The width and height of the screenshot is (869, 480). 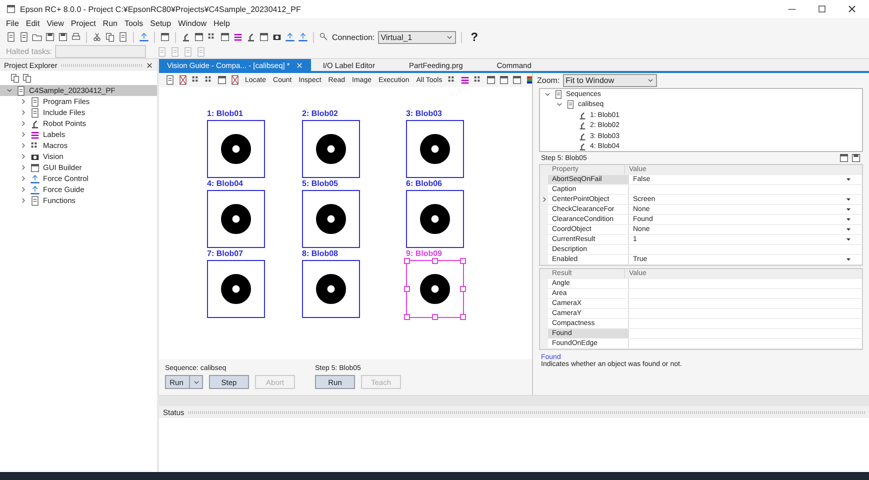 What do you see at coordinates (424, 183) in the screenshot?
I see `blob-label: 6: Blob06` at bounding box center [424, 183].